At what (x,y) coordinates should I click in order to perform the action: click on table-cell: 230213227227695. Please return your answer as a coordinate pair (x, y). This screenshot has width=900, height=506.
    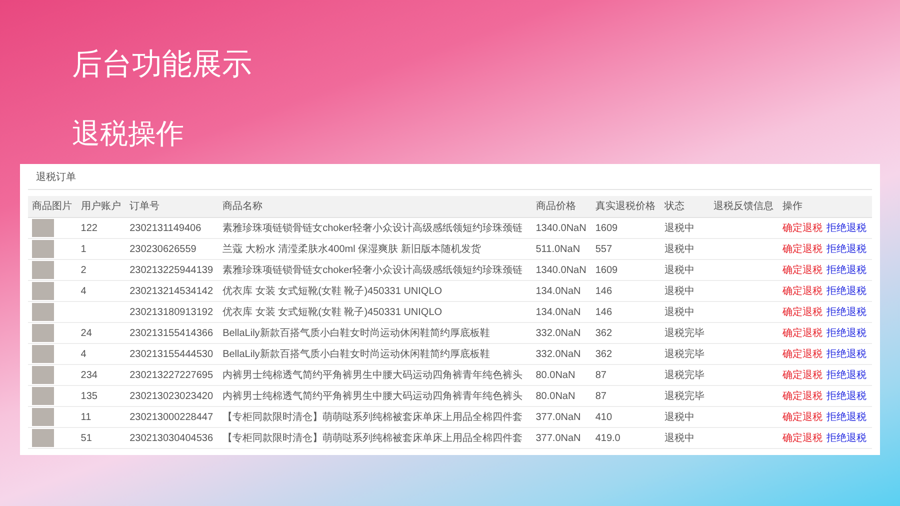
    Looking at the image, I should click on (172, 375).